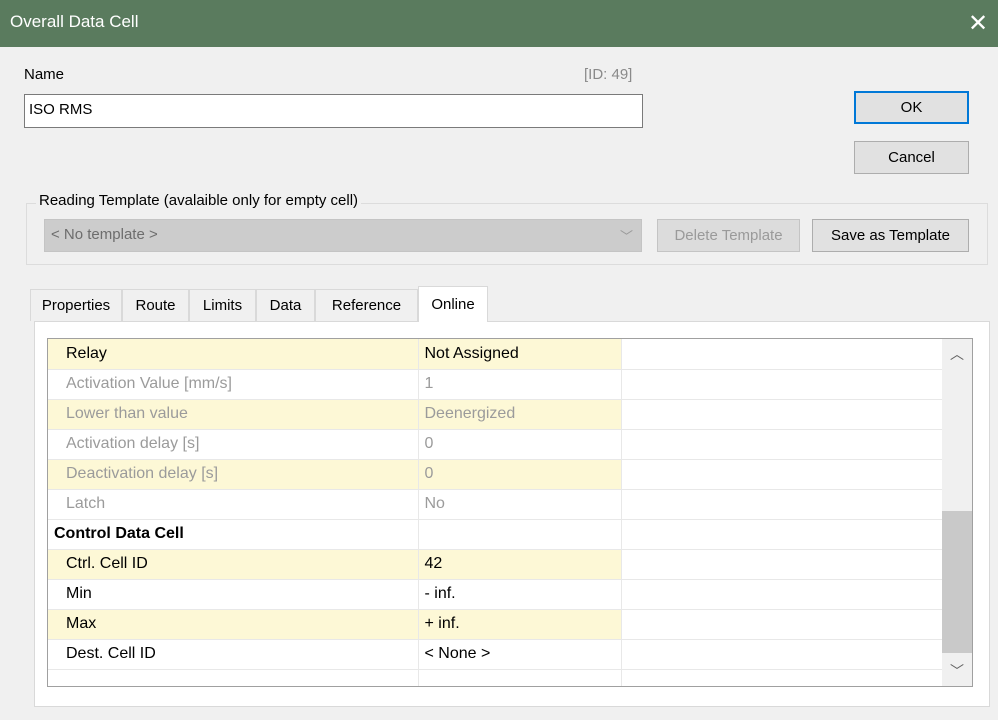  I want to click on table-row: Min - inf., so click(495, 594).